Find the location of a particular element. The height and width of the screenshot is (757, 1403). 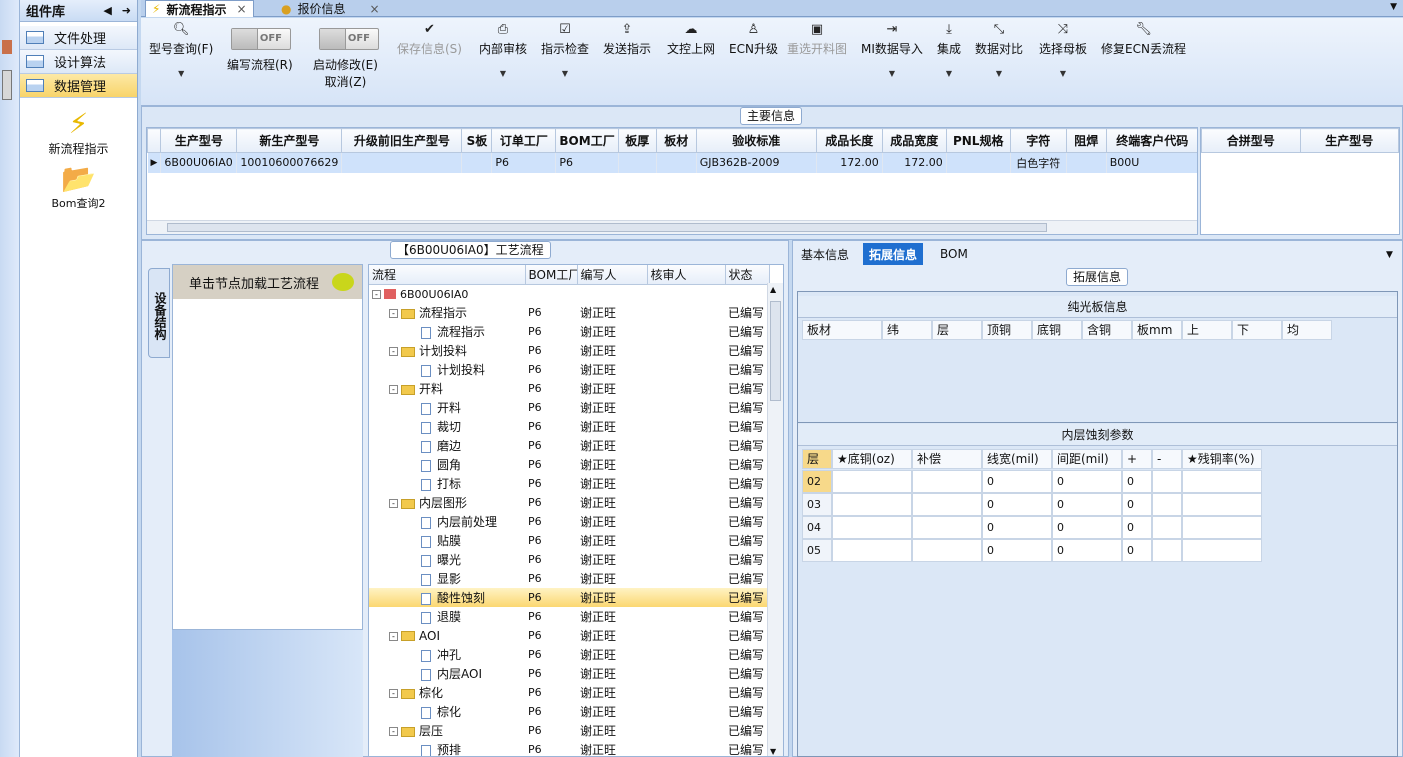

tree-row: - 棕化 P6 谢正旺 已编写 is located at coordinates (569, 692).